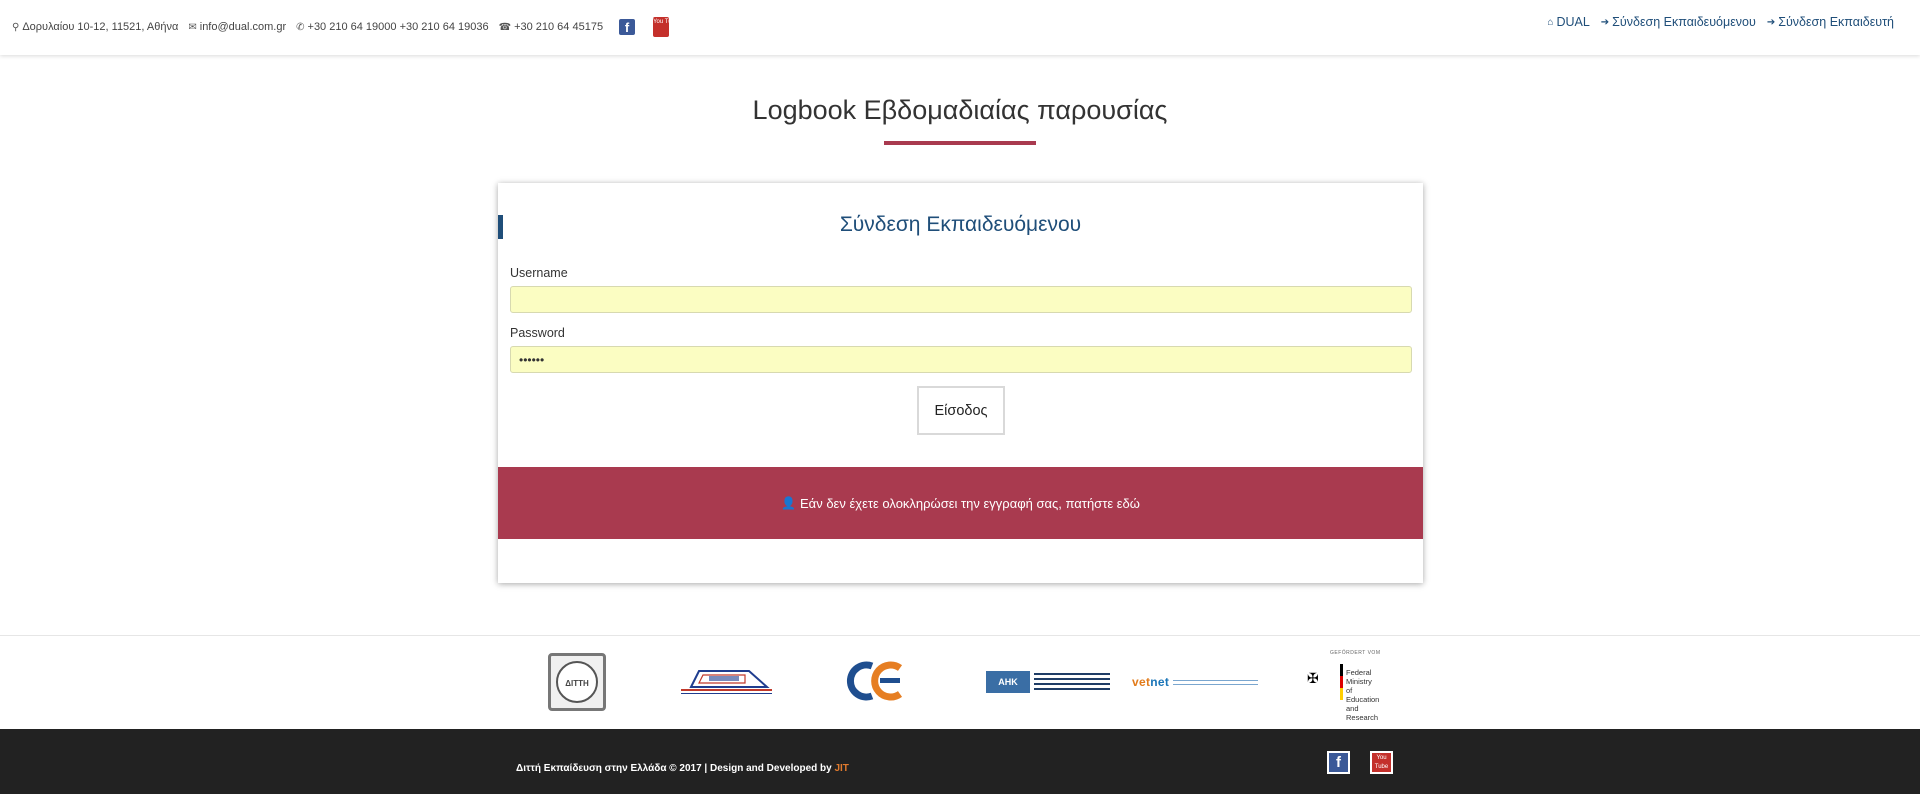  I want to click on footer-youtube-button: You Tube, so click(1381, 762).